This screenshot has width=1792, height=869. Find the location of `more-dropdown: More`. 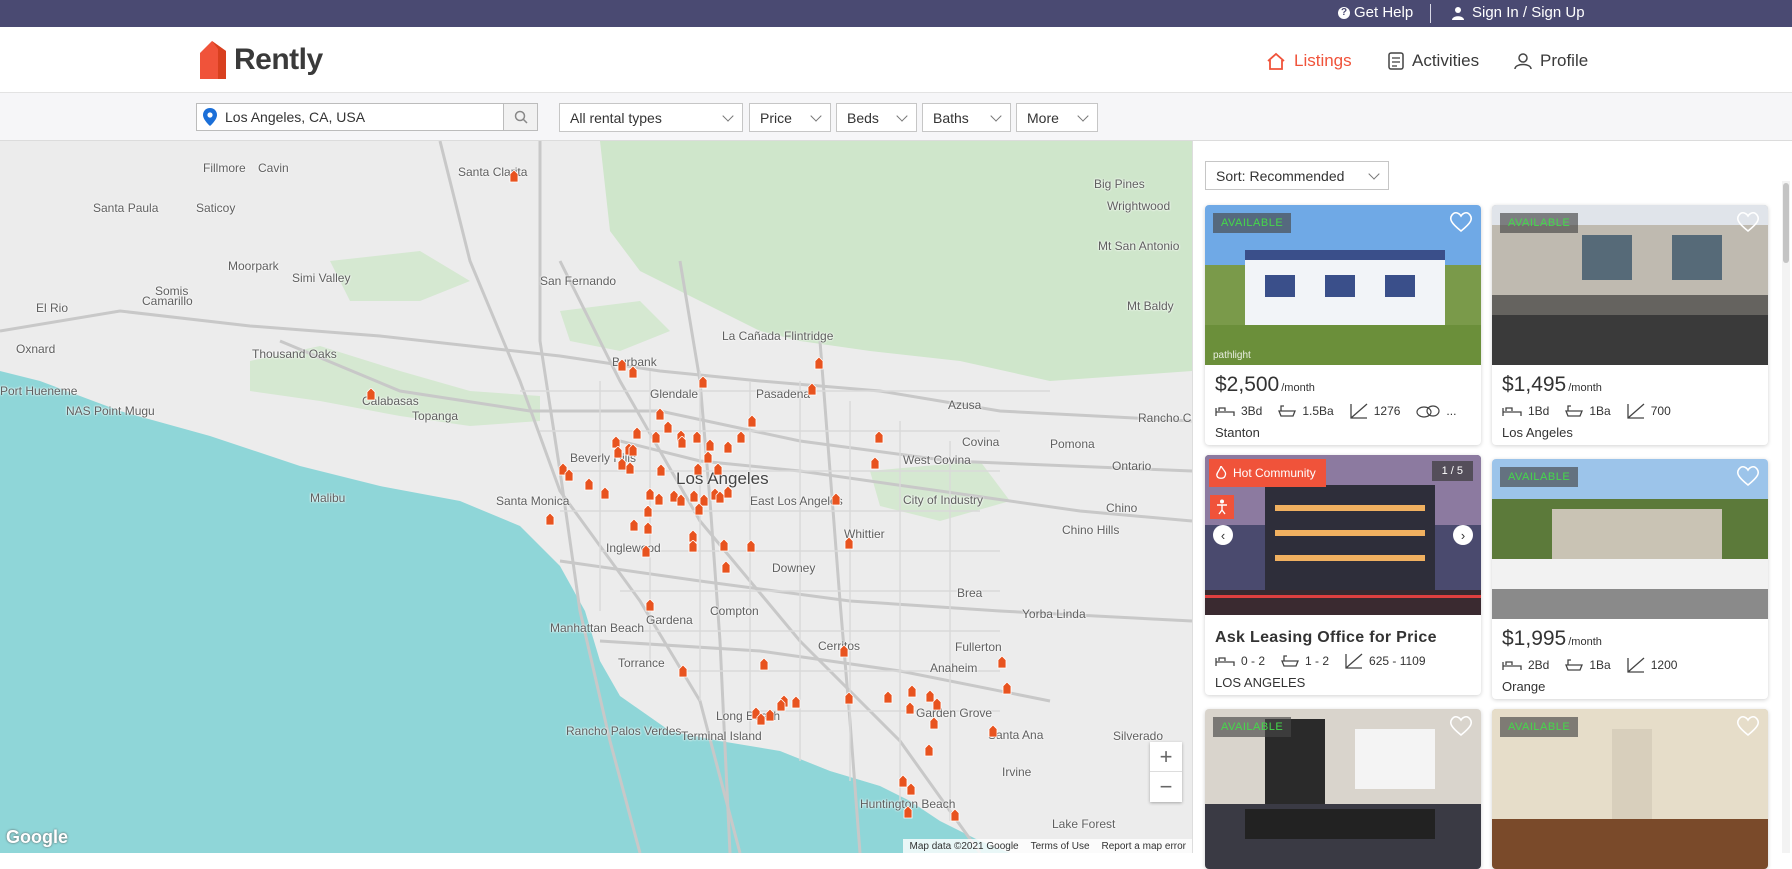

more-dropdown: More is located at coordinates (1057, 117).